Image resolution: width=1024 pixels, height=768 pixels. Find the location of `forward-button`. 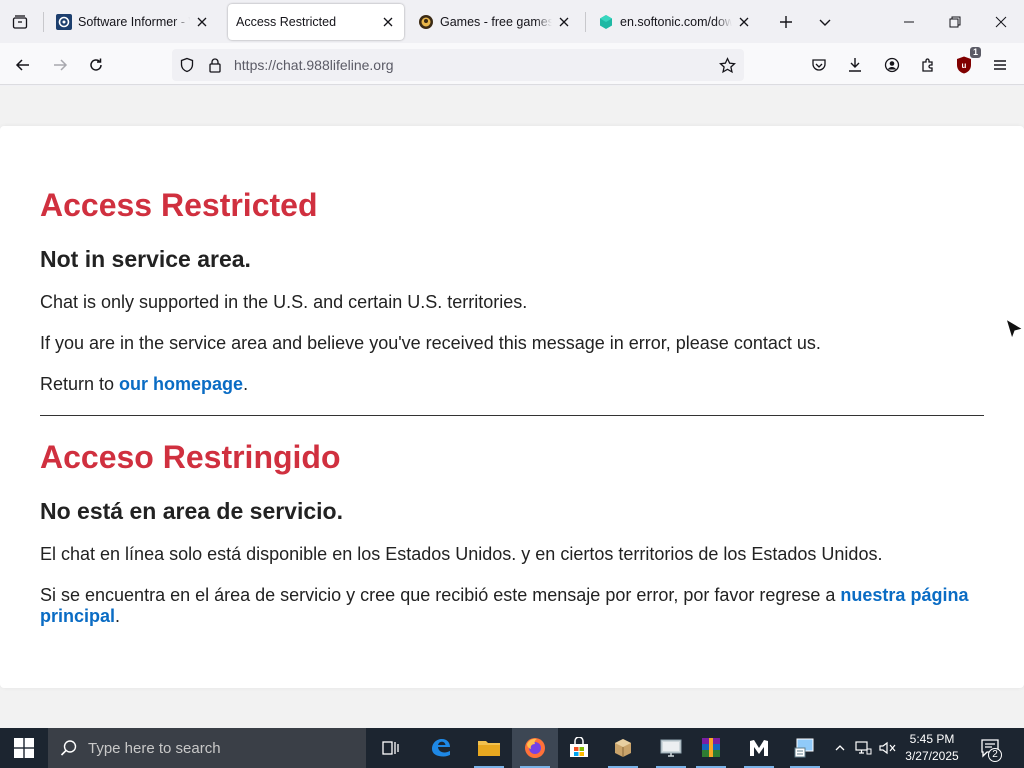

forward-button is located at coordinates (60, 65).